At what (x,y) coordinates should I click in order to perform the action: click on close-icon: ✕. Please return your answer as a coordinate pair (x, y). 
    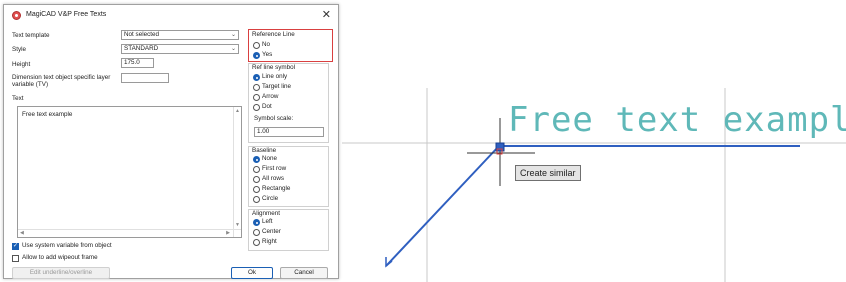
    Looking at the image, I should click on (326, 14).